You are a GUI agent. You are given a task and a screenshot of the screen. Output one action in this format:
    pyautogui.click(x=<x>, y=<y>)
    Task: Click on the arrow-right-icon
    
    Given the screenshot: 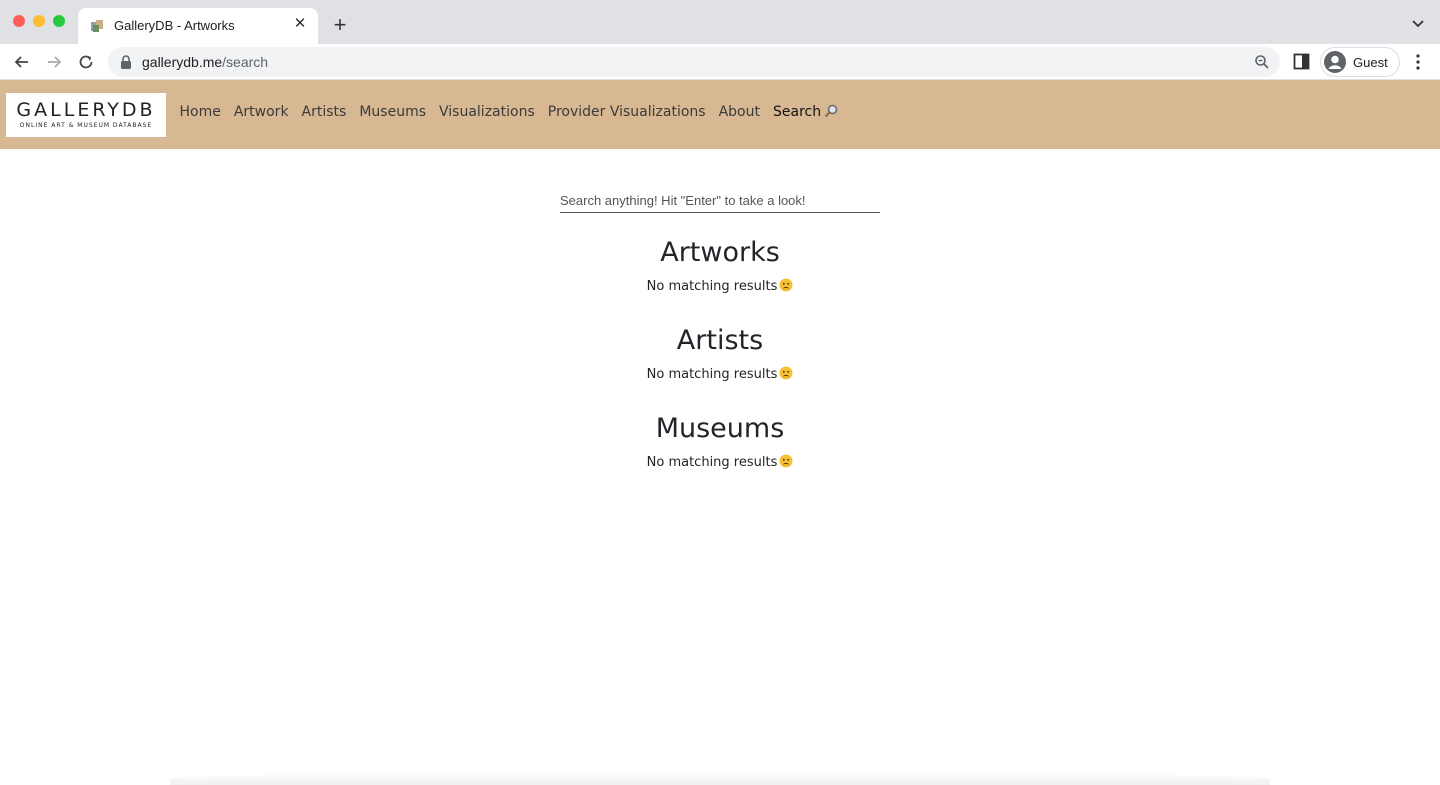 What is the action you would take?
    pyautogui.click(x=55, y=62)
    